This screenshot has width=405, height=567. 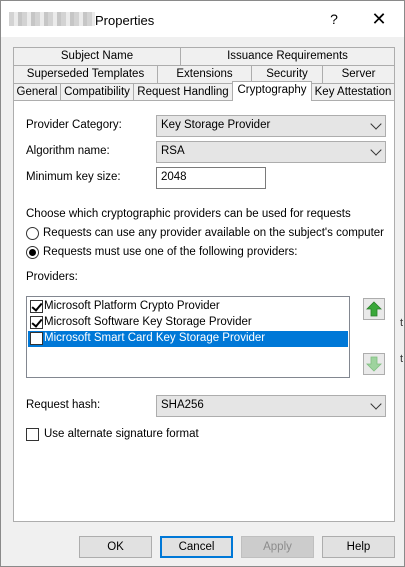 I want to click on algorithm-value: RSA, so click(x=173, y=151).